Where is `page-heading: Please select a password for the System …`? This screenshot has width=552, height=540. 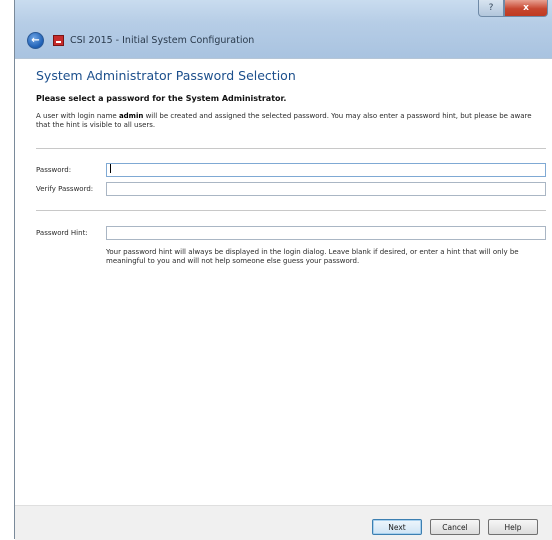 page-heading: Please select a password for the System … is located at coordinates (161, 98).